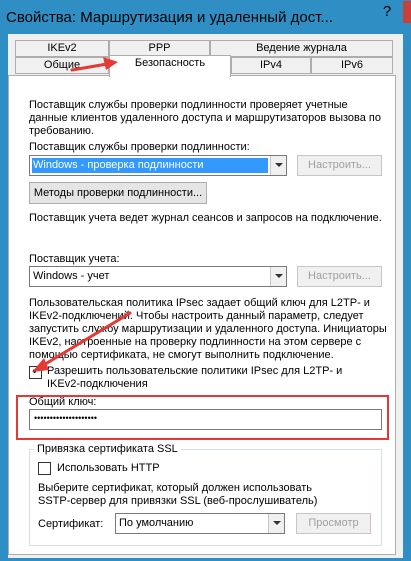 This screenshot has width=411, height=561. I want to click on tab-logging: Ведение журнала, so click(301, 48).